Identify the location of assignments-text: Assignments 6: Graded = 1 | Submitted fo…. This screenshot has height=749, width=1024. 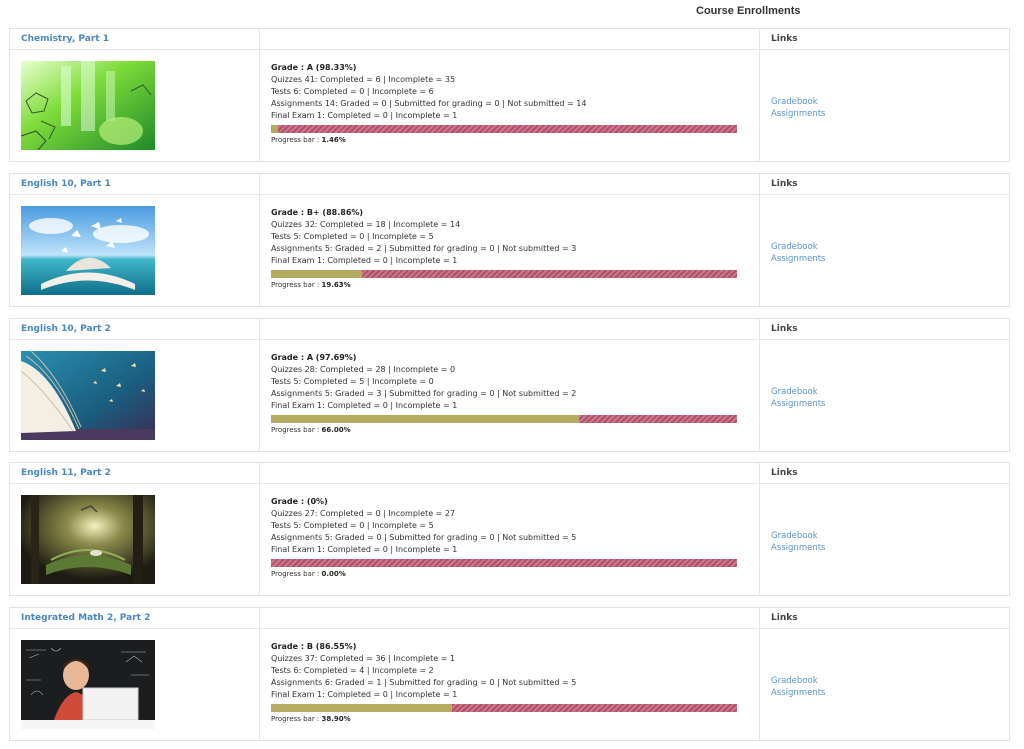
(424, 682).